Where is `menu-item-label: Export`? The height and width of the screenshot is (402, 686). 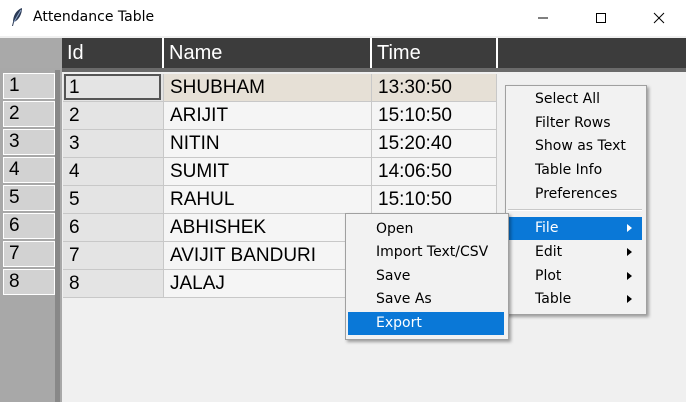 menu-item-label: Export is located at coordinates (399, 323).